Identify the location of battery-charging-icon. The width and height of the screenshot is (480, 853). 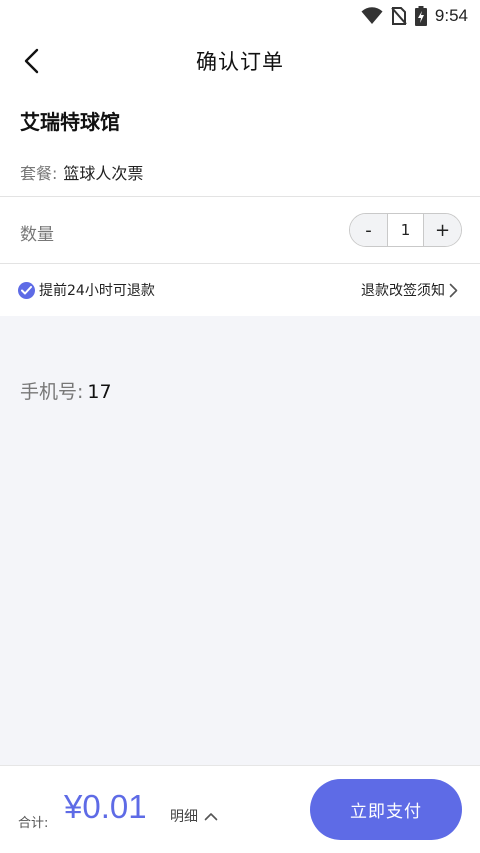
(420, 16).